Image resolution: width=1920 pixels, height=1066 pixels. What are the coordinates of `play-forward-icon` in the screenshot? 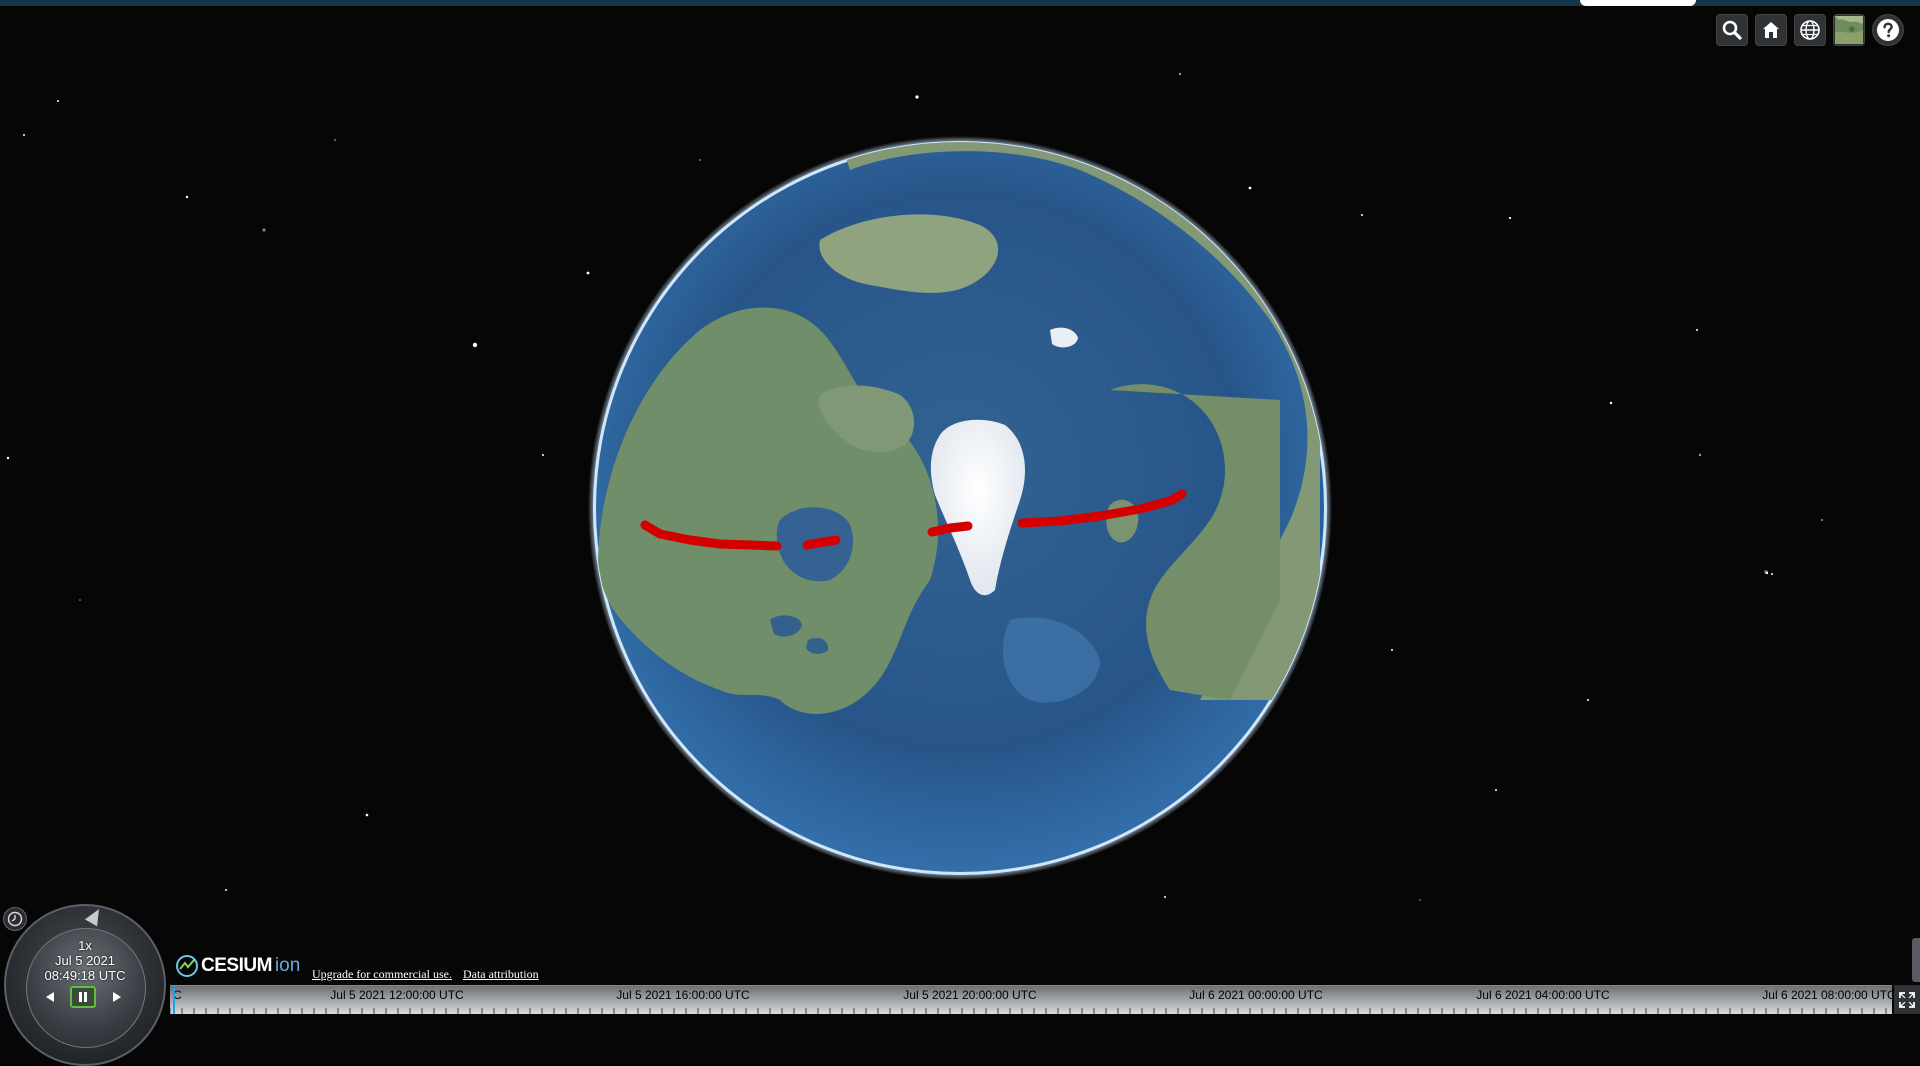 It's located at (117, 997).